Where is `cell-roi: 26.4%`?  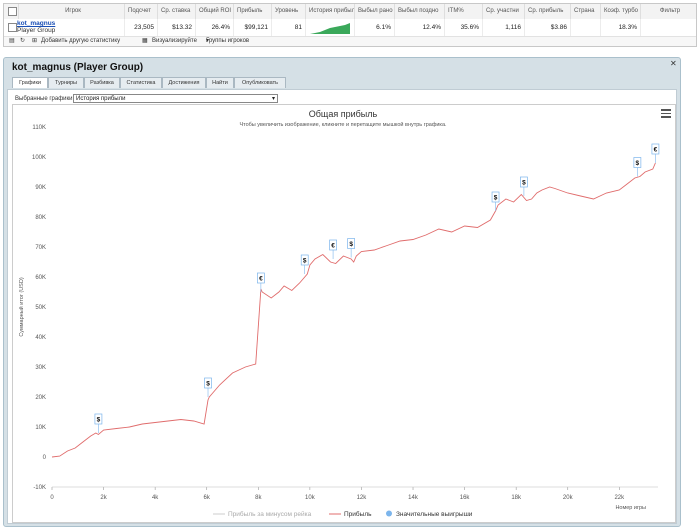 cell-roi: 26.4% is located at coordinates (214, 27).